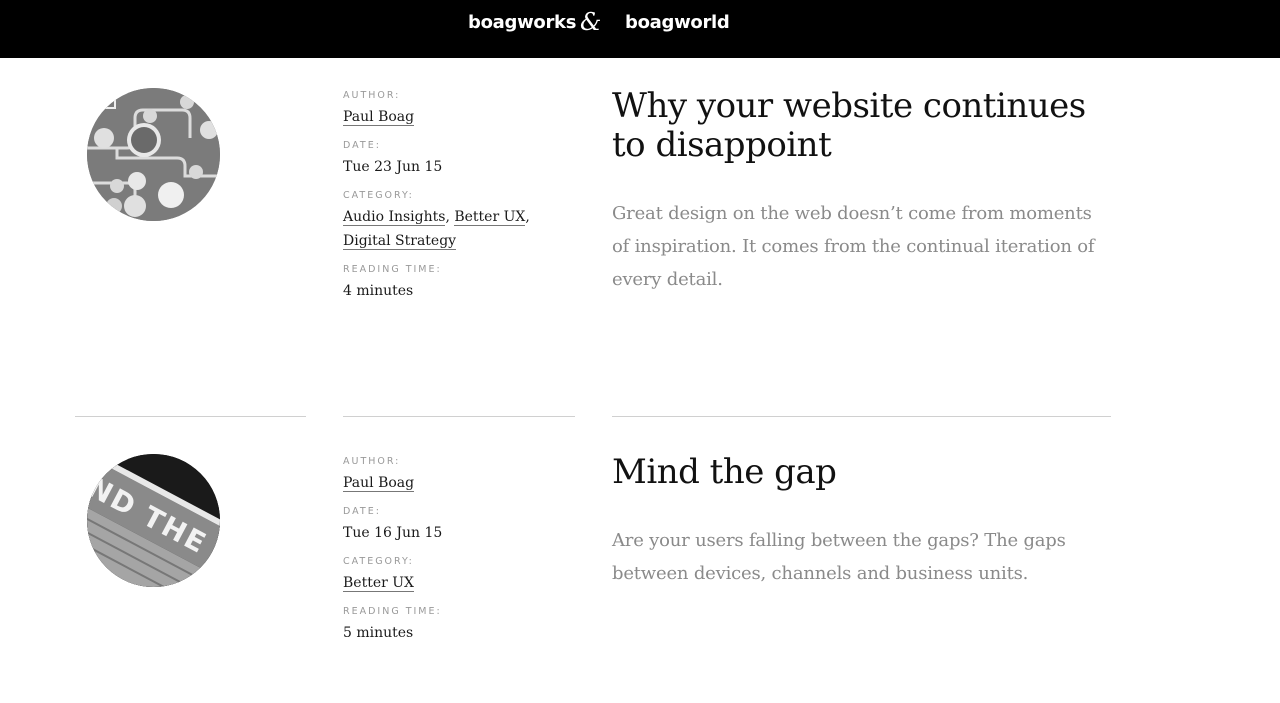 The width and height of the screenshot is (1280, 703). What do you see at coordinates (459, 583) in the screenshot?
I see `category-list: Better UX` at bounding box center [459, 583].